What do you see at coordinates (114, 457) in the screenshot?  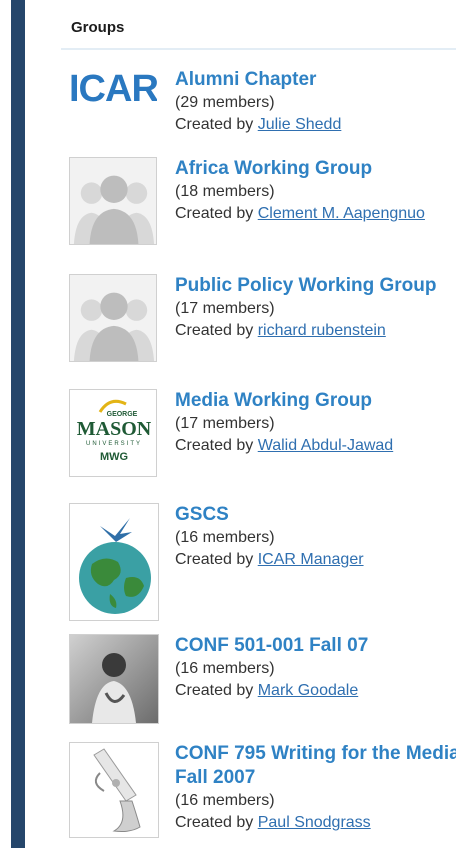 I see `mason-logo-abbr: MWG` at bounding box center [114, 457].